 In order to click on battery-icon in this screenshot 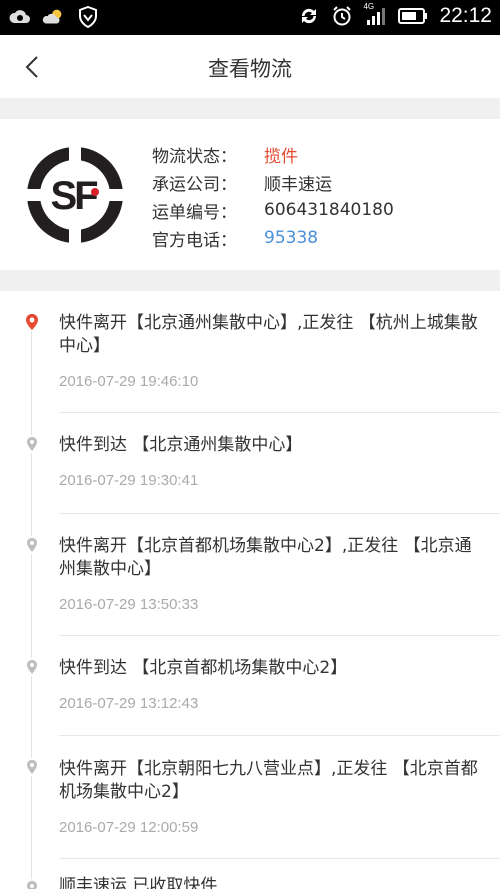, I will do `click(413, 16)`.